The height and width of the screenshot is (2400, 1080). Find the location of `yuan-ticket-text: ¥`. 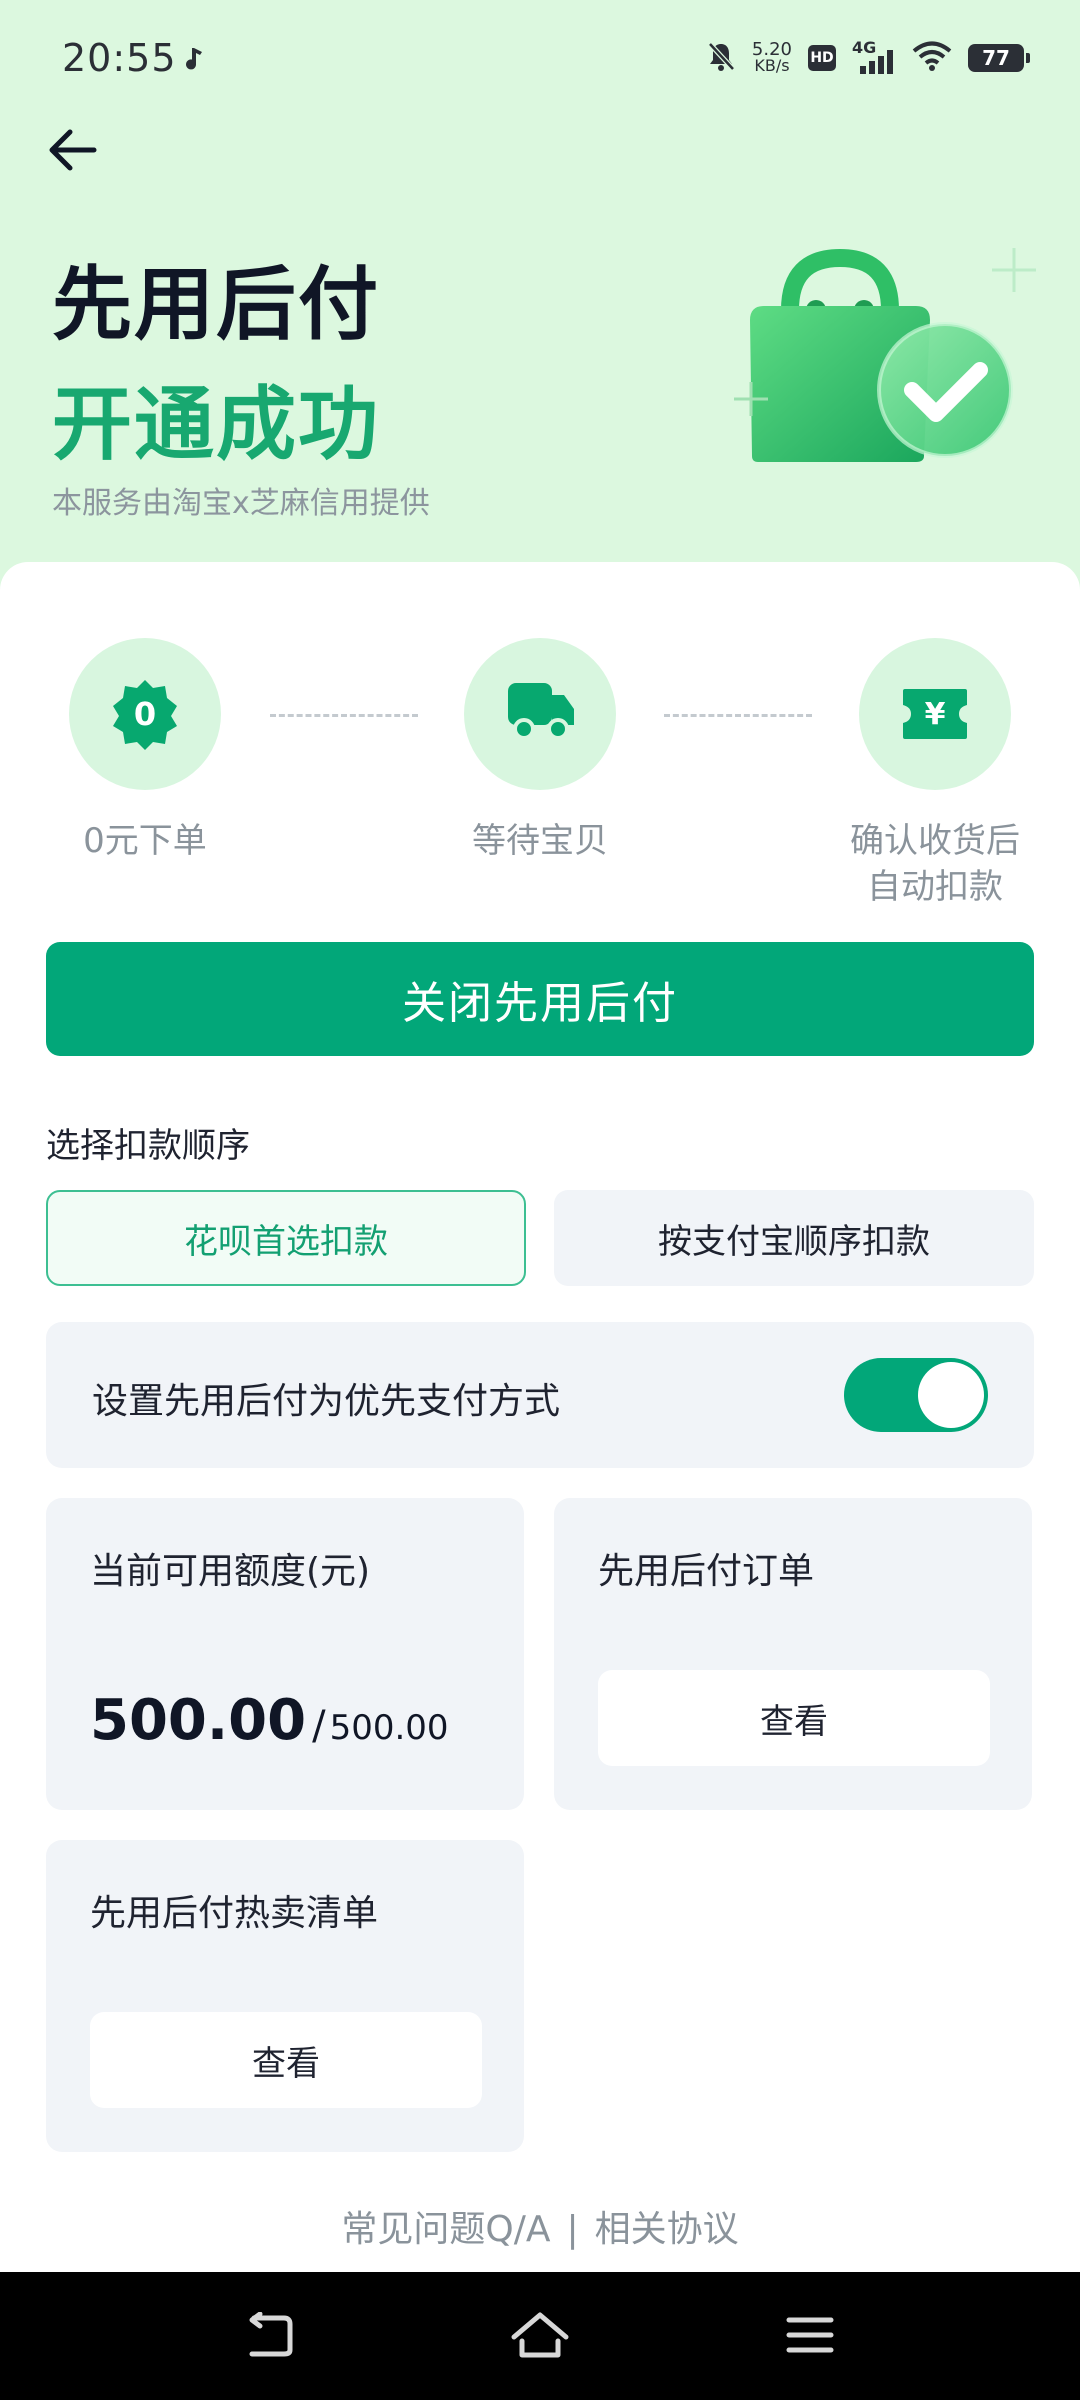

yuan-ticket-text: ¥ is located at coordinates (935, 714).